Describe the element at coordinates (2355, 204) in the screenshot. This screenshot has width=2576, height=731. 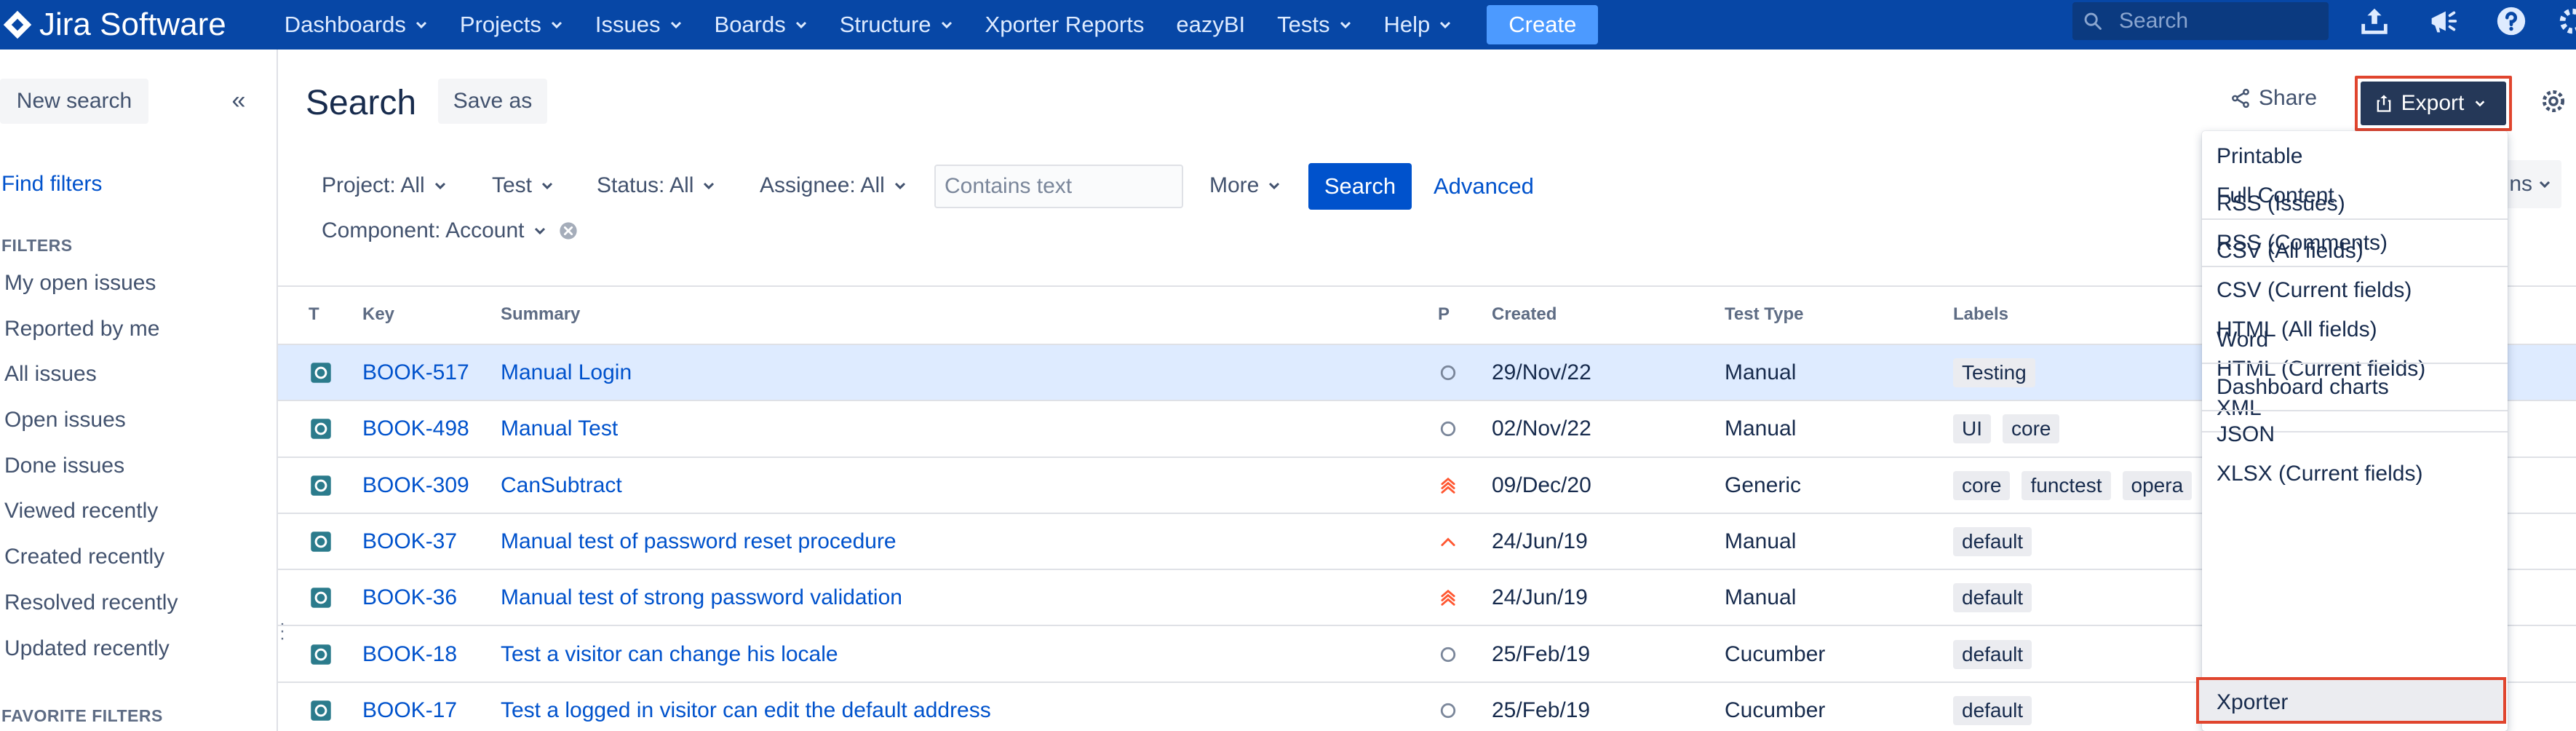
I see `export-item-rss-issues: RSS (Issues)` at that location.